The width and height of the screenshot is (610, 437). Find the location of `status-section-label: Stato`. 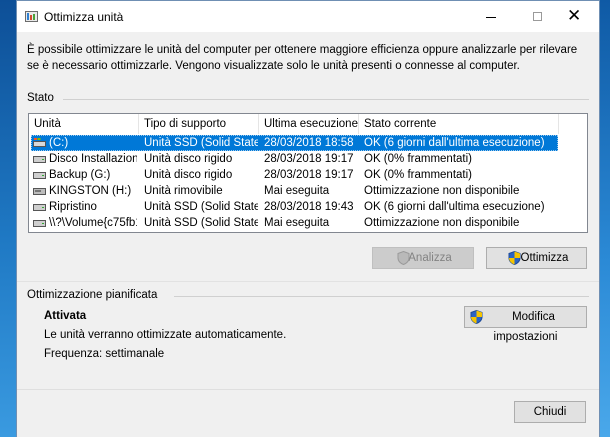

status-section-label: Stato is located at coordinates (40, 98).